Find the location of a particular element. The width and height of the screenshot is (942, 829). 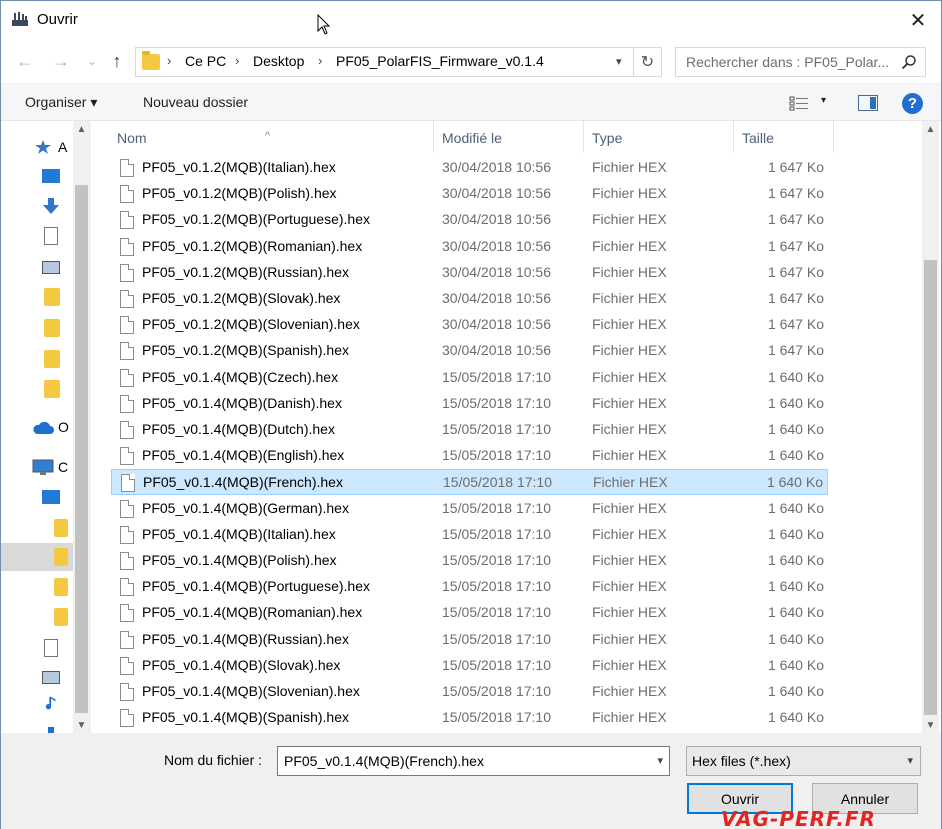

filename-input: PF05_v0.1.4(MQB)(French).hex ▾ is located at coordinates (473, 761).